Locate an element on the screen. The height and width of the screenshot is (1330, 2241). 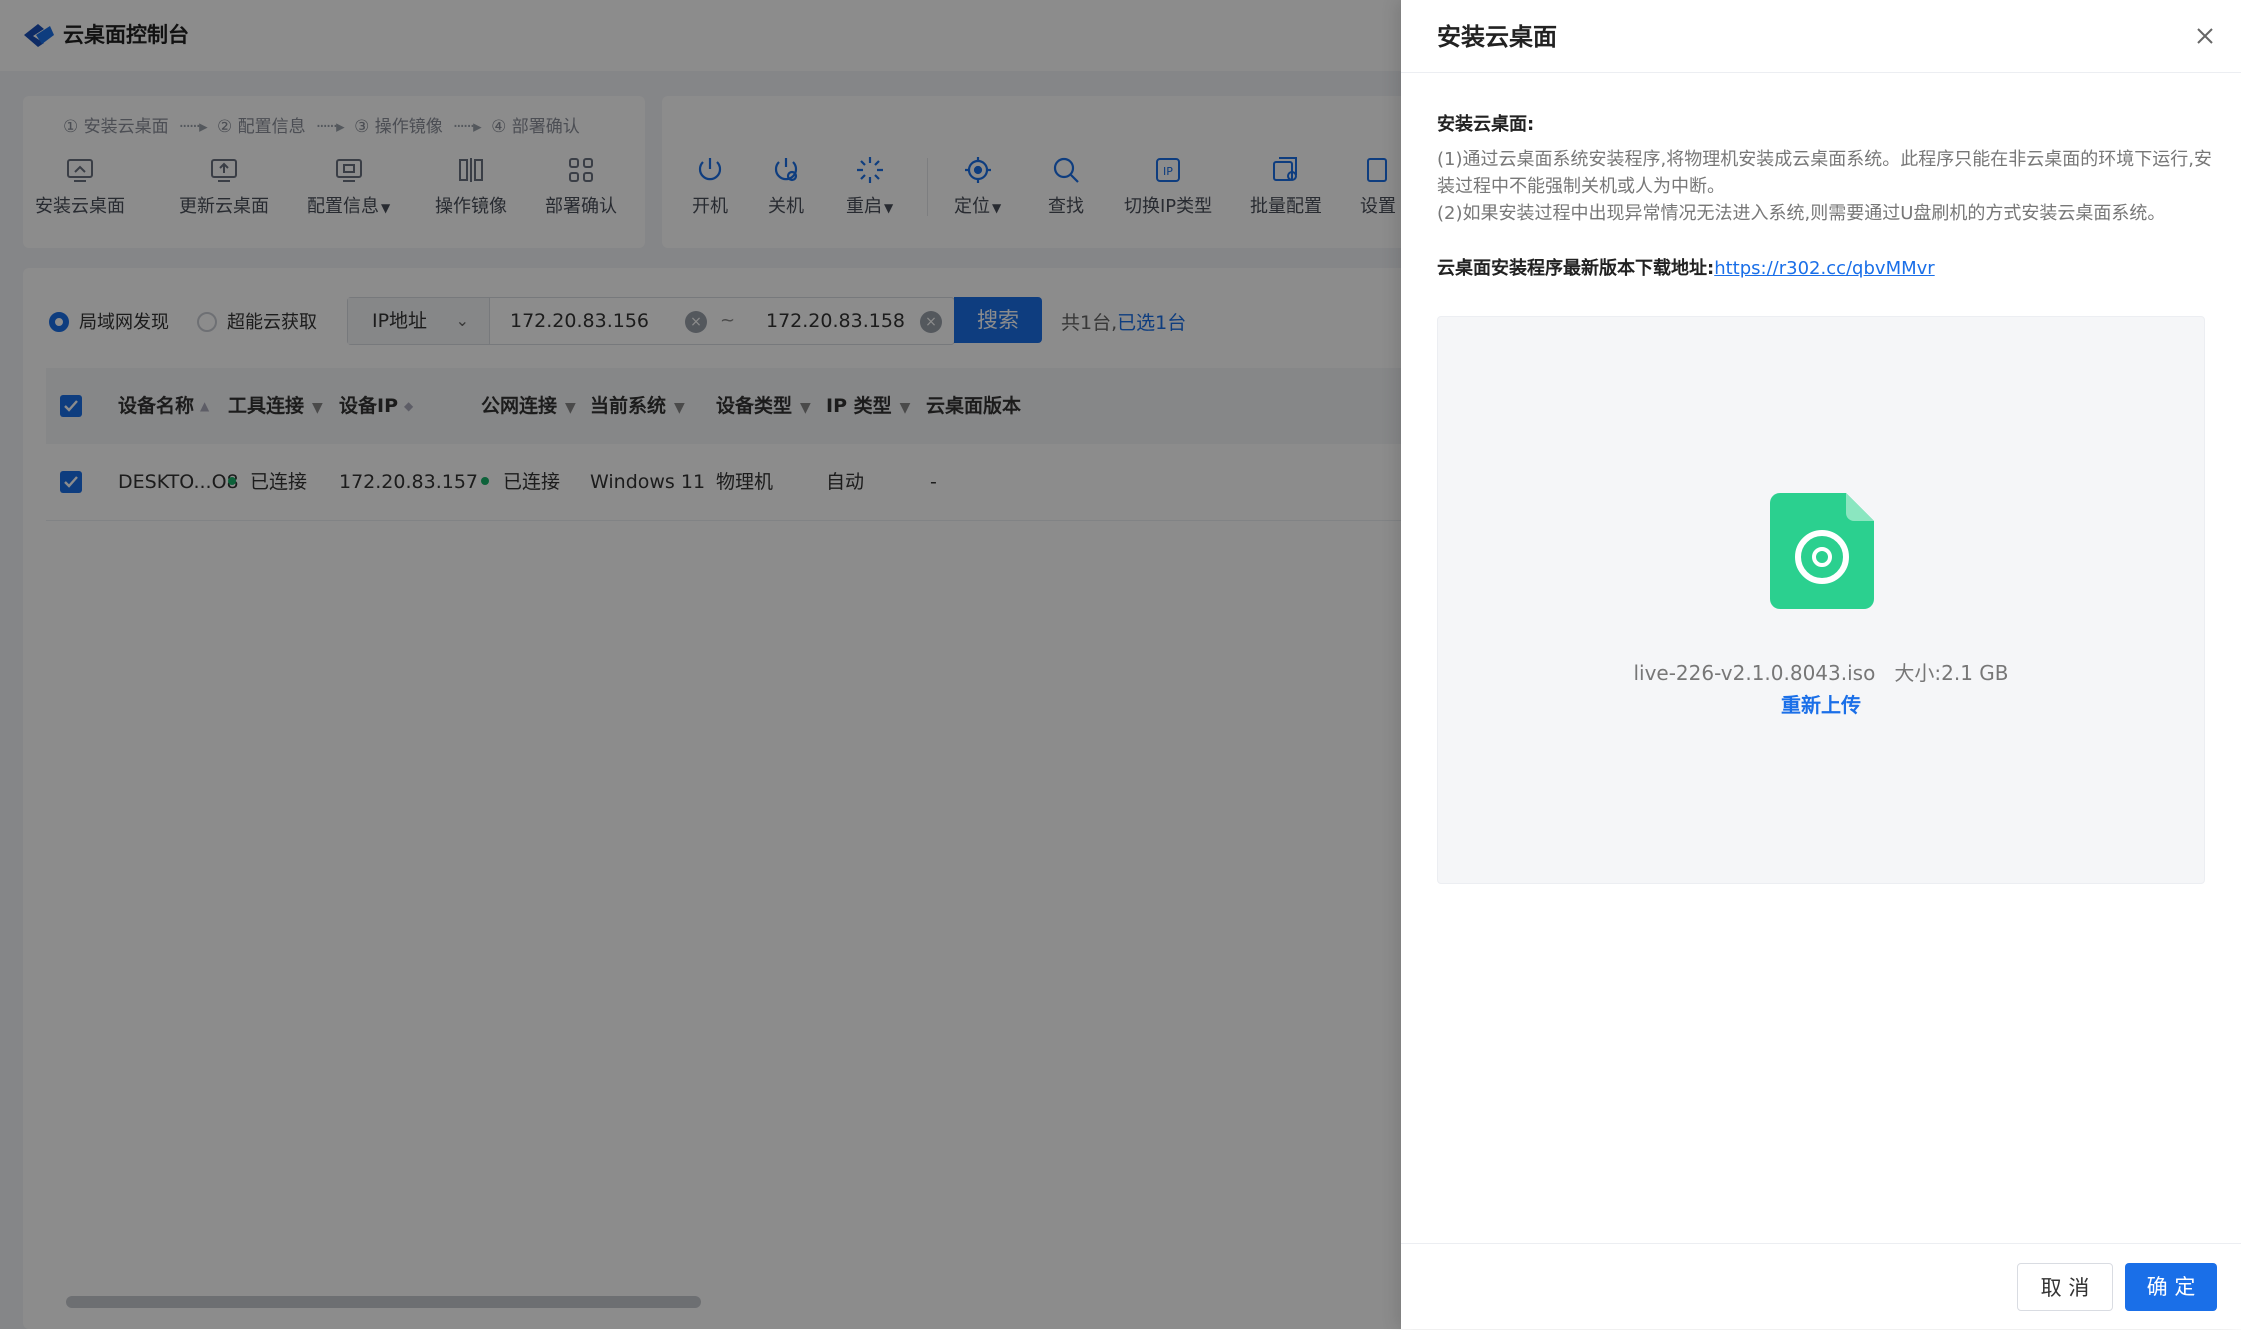
download-link: https://r302.cc/qbvMMvr is located at coordinates (1824, 268).